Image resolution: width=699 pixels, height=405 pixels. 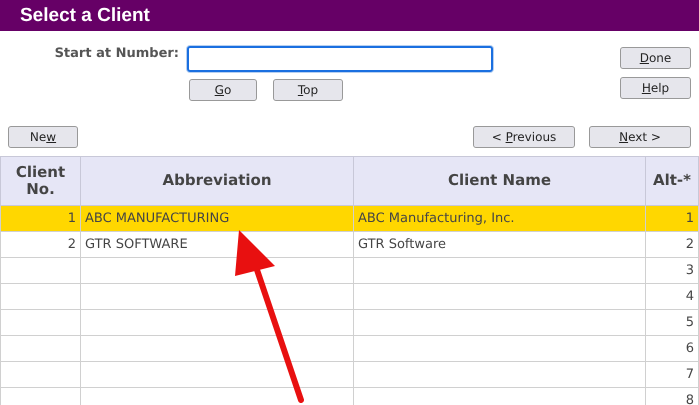 What do you see at coordinates (349, 323) in the screenshot?
I see `table-row: 5` at bounding box center [349, 323].